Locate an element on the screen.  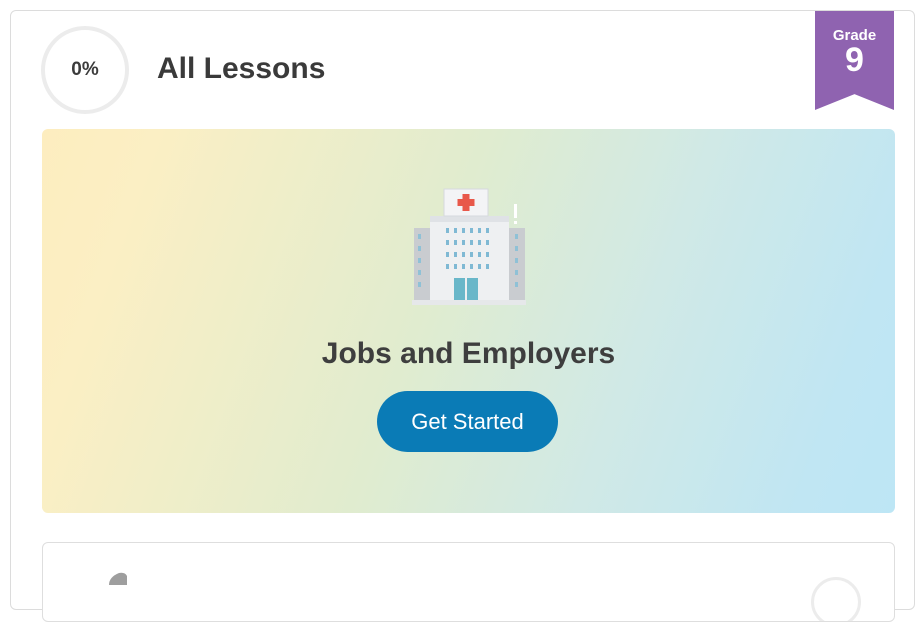
progress-percent: 0% is located at coordinates (85, 69).